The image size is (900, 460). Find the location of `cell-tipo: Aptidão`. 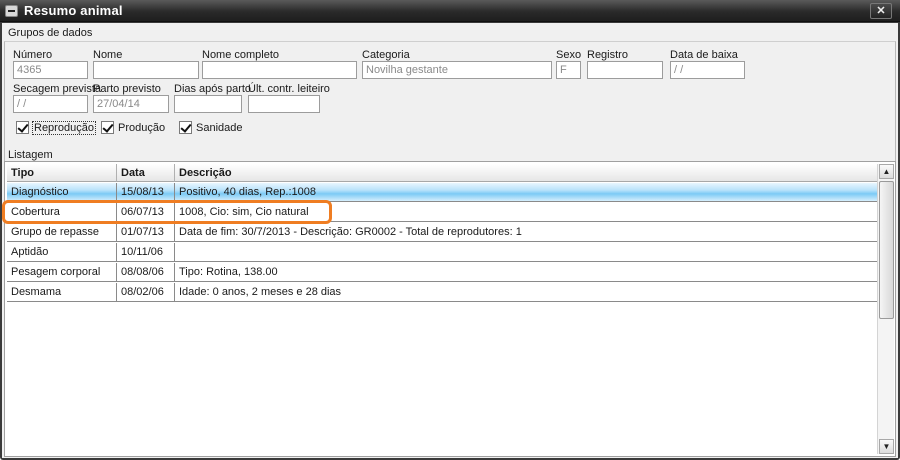

cell-tipo: Aptidão is located at coordinates (62, 252).